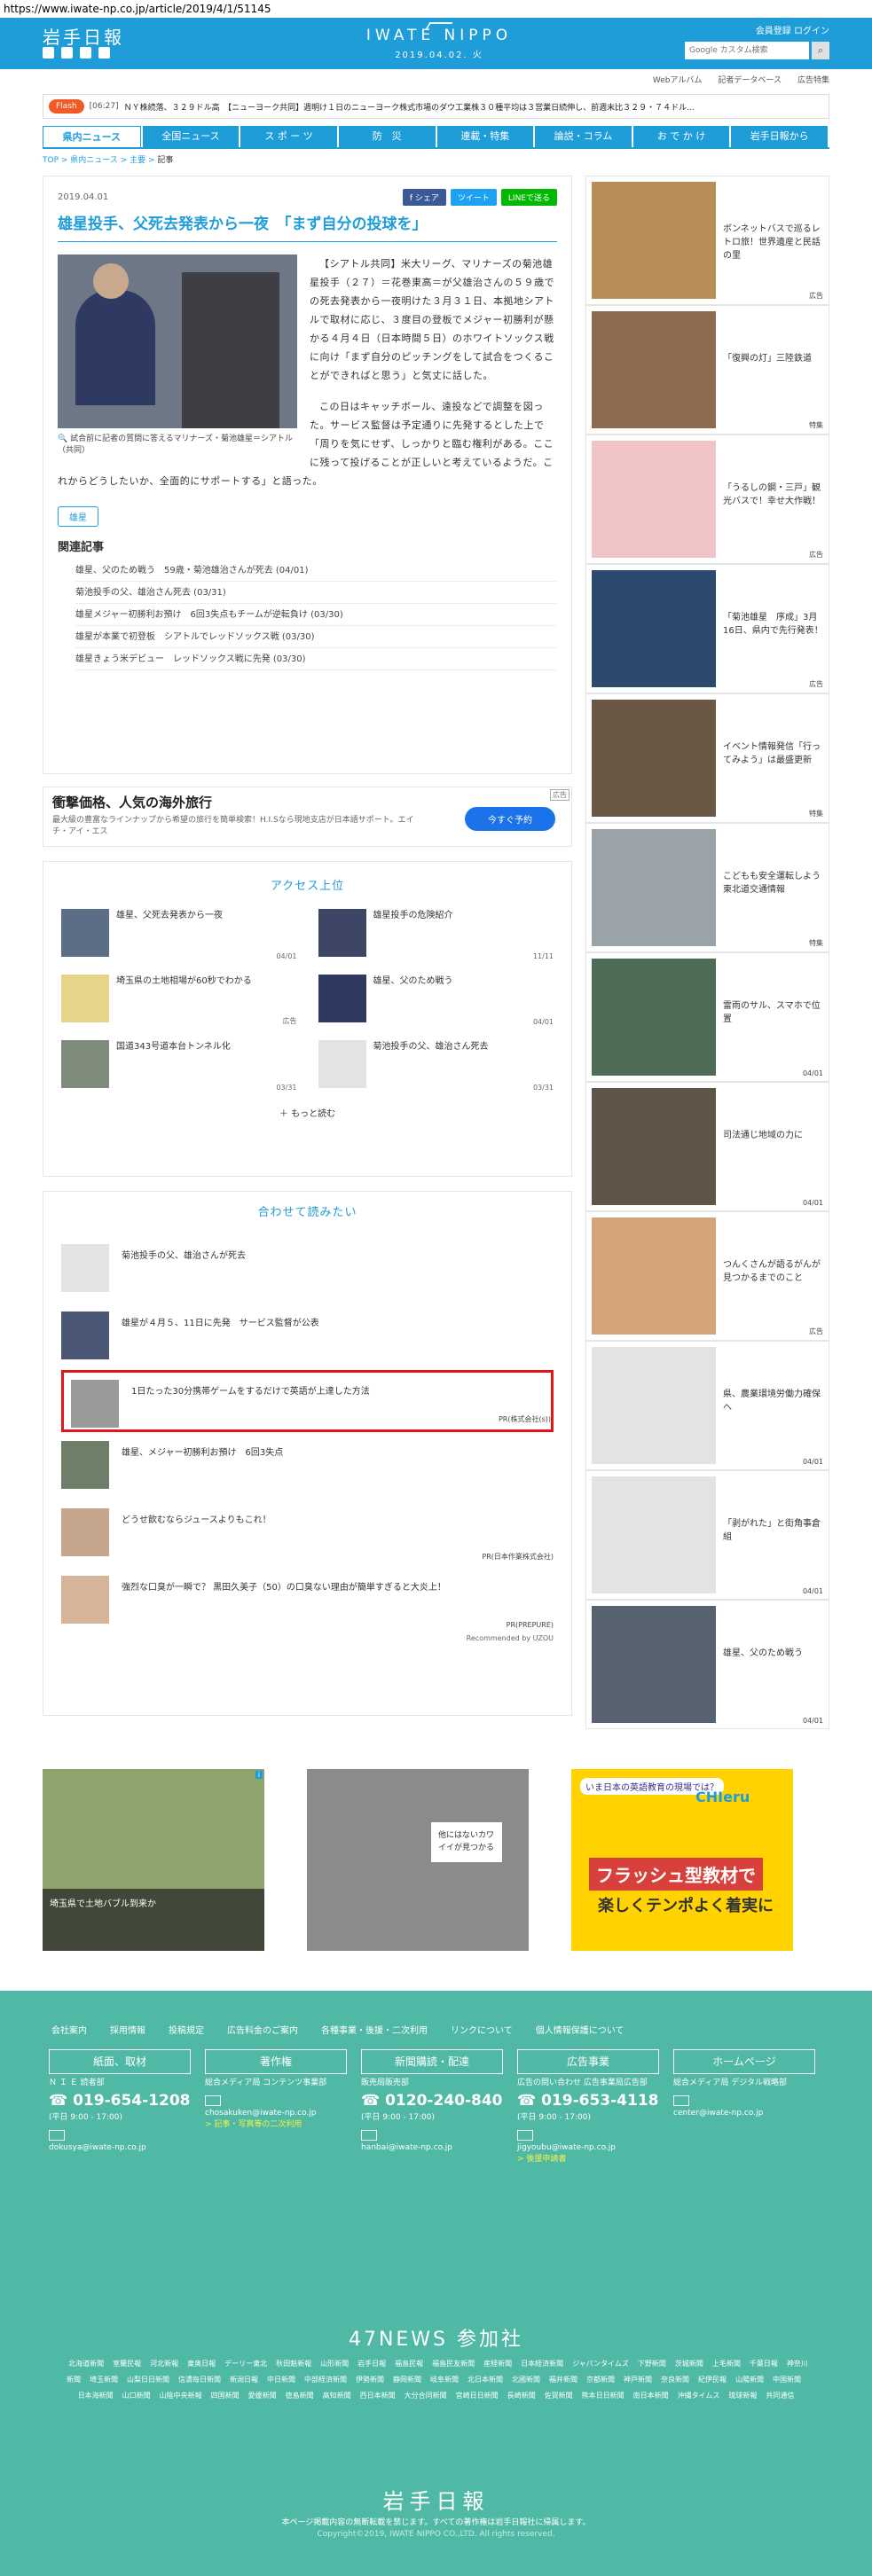 This screenshot has height=2576, width=872. Describe the element at coordinates (453, 2364) in the screenshot. I see `news47-link: 福島民友新聞` at that location.